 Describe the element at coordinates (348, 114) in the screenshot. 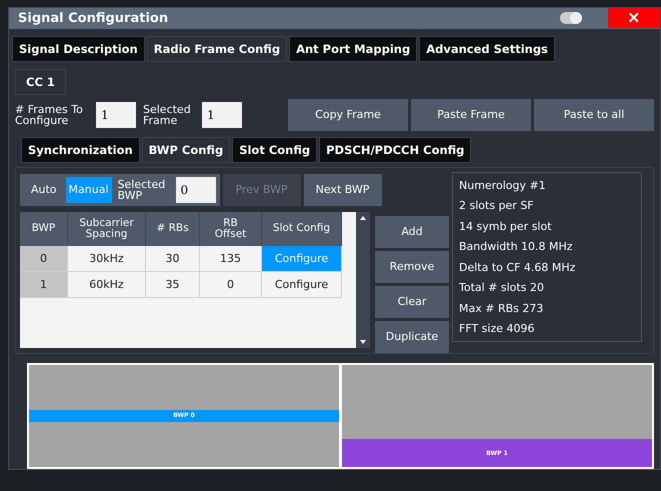

I see `frame-button: Copy Frame` at that location.